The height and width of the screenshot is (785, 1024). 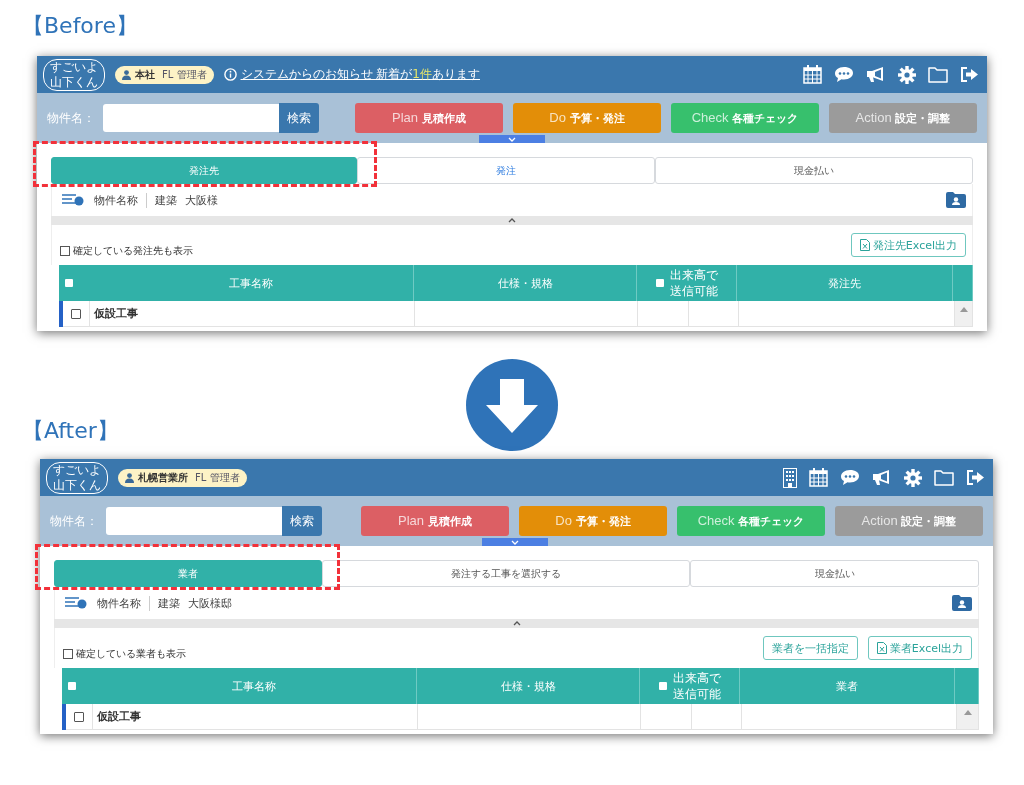 What do you see at coordinates (80, 26) in the screenshot?
I see `section-heading: 【Before】` at bounding box center [80, 26].